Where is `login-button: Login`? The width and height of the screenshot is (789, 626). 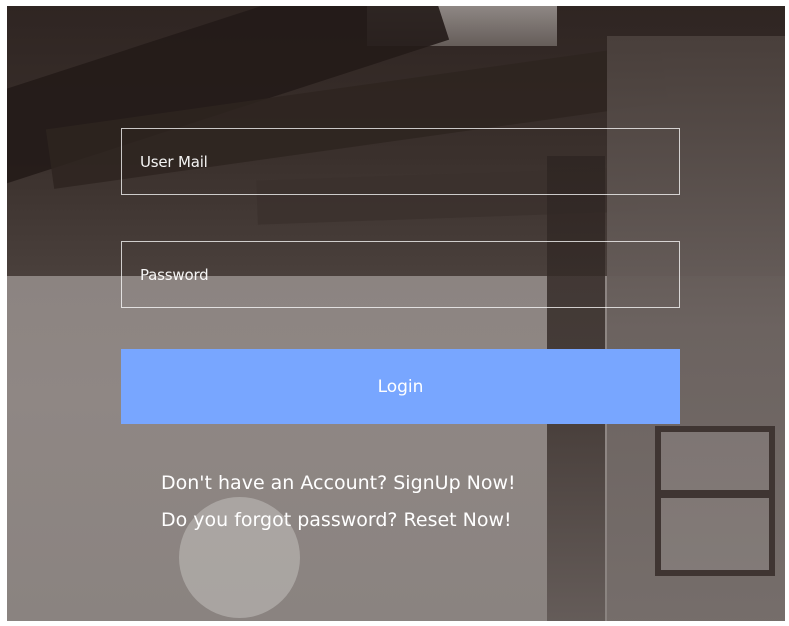 login-button: Login is located at coordinates (400, 386).